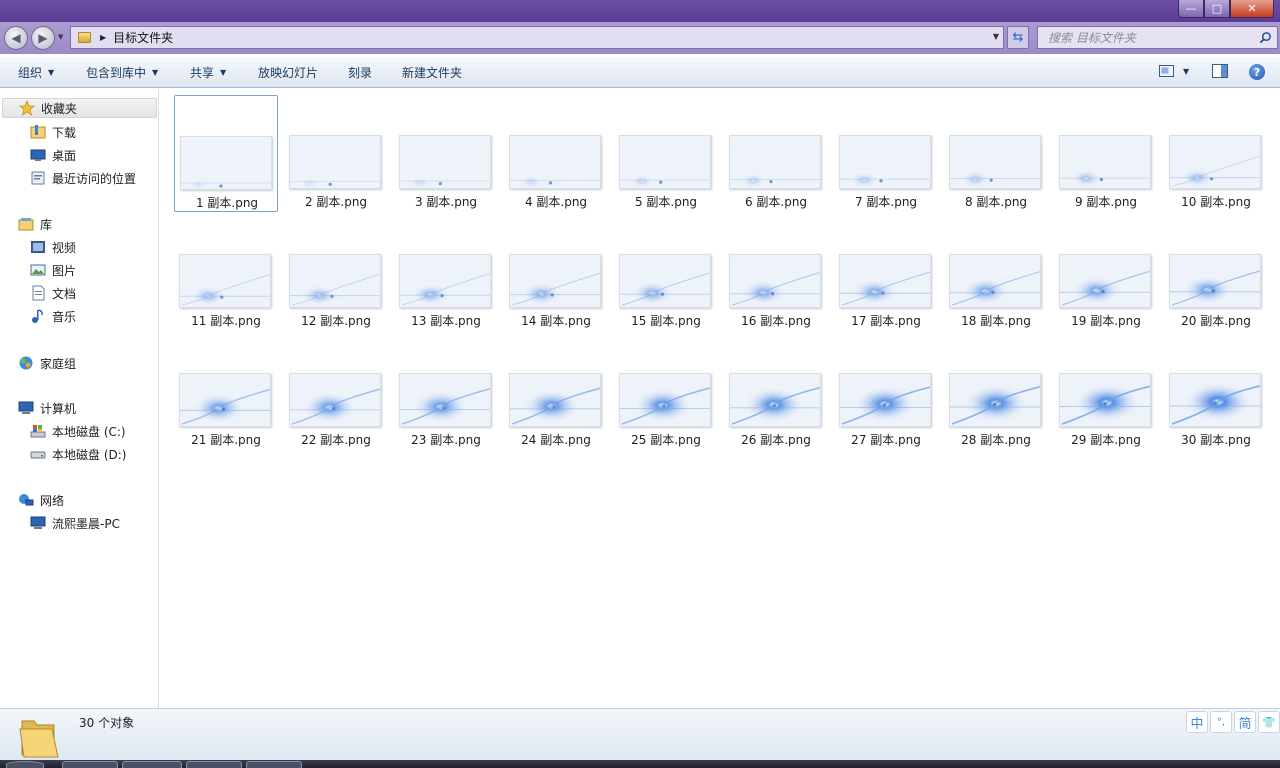 This screenshot has width=1280, height=768. Describe the element at coordinates (47, 408) in the screenshot. I see `nav-computer: 计算机` at that location.